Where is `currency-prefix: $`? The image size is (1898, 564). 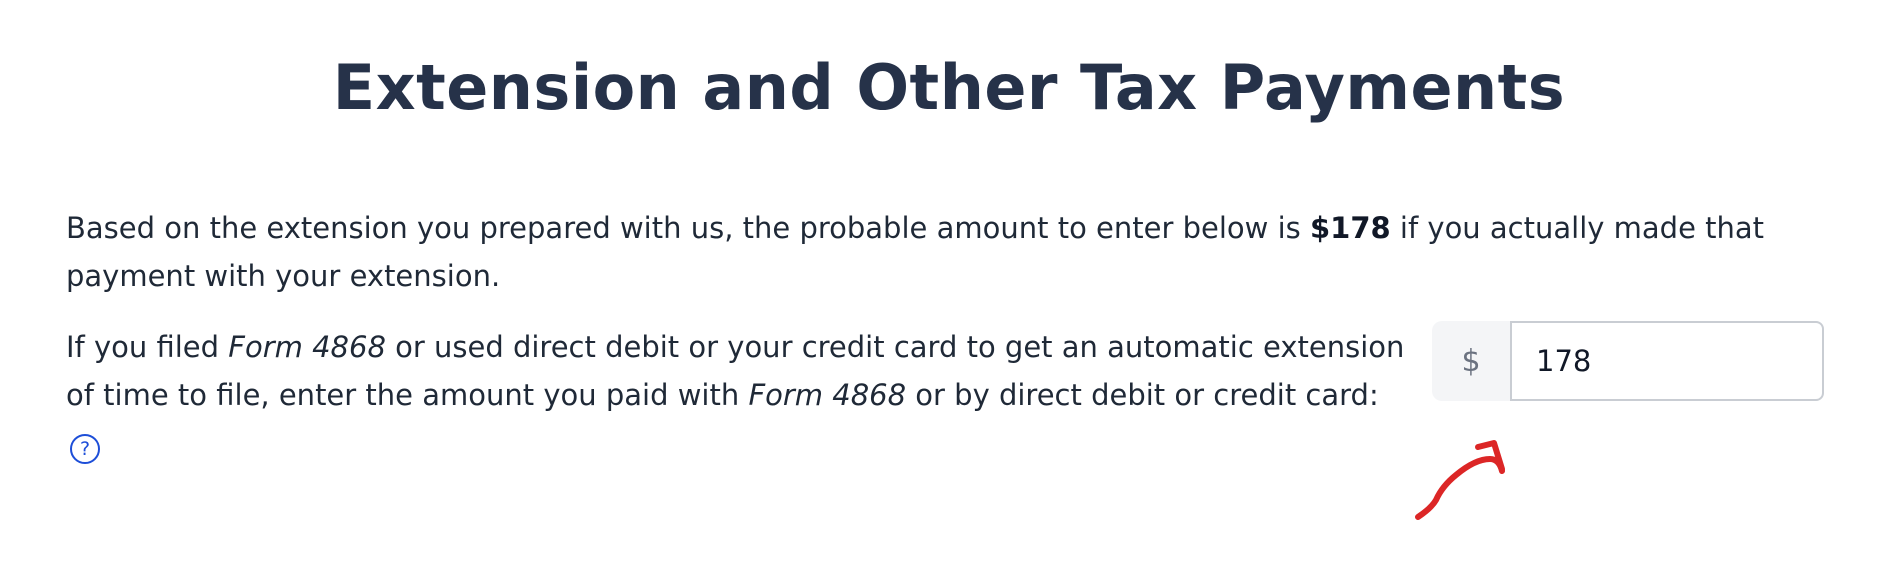
currency-prefix: $ is located at coordinates (1471, 361).